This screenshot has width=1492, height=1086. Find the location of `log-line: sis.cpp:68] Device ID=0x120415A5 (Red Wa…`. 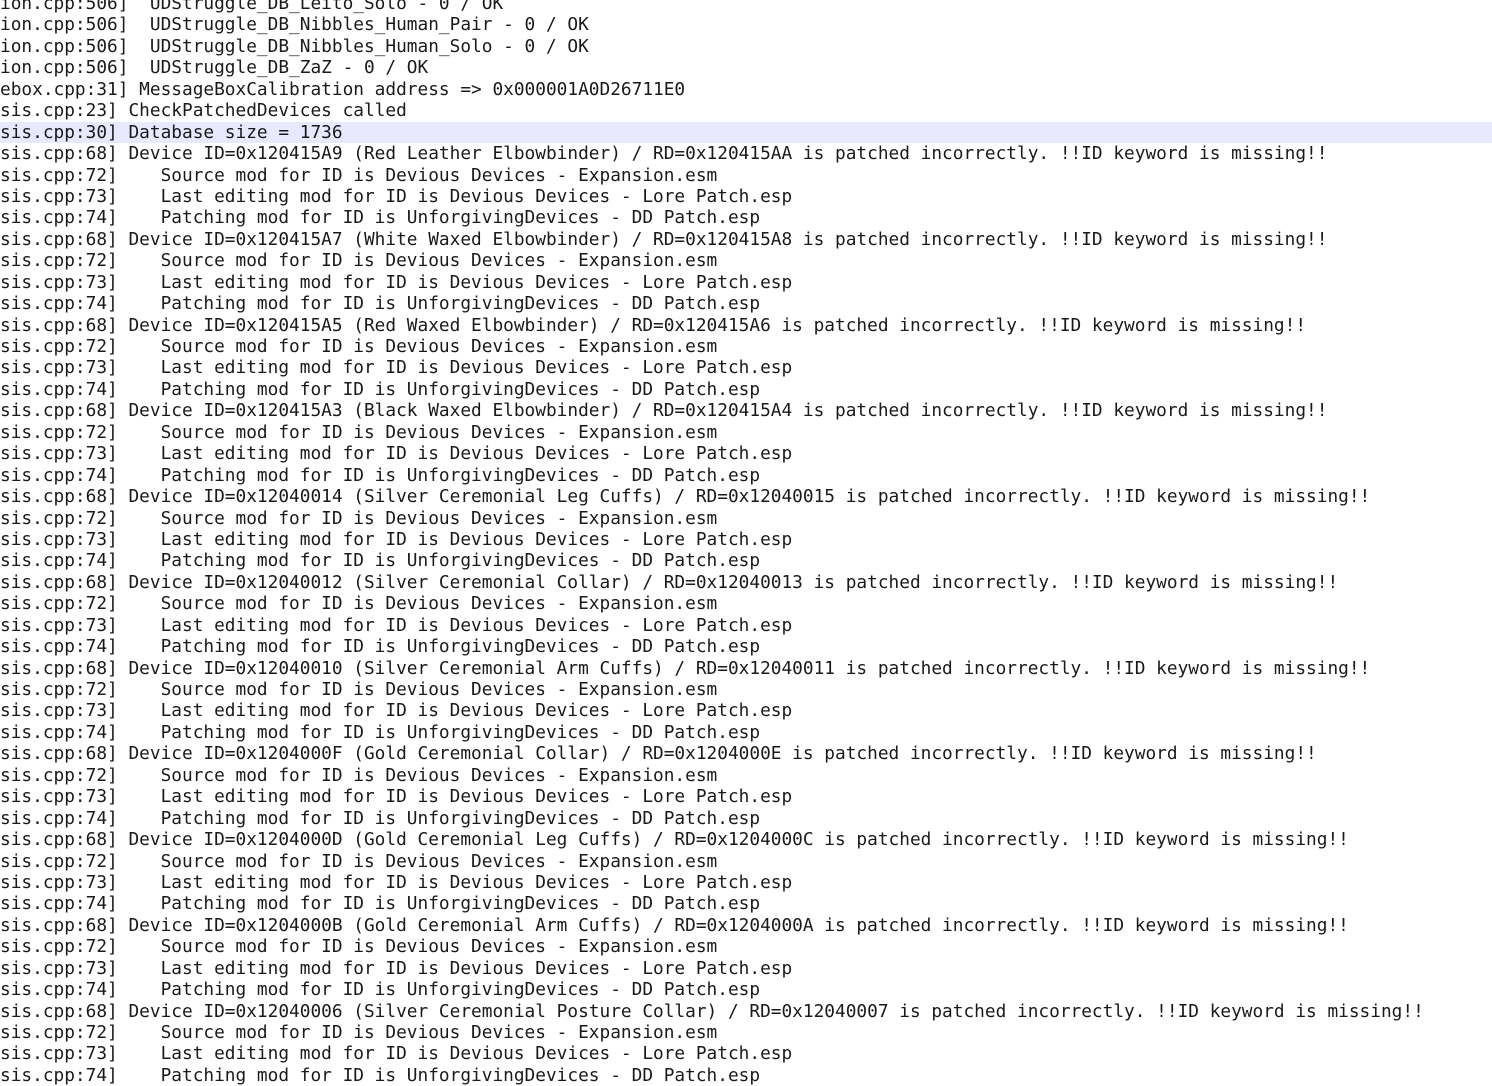

log-line: sis.cpp:68] Device ID=0x120415A5 (Red Wa… is located at coordinates (653, 325).